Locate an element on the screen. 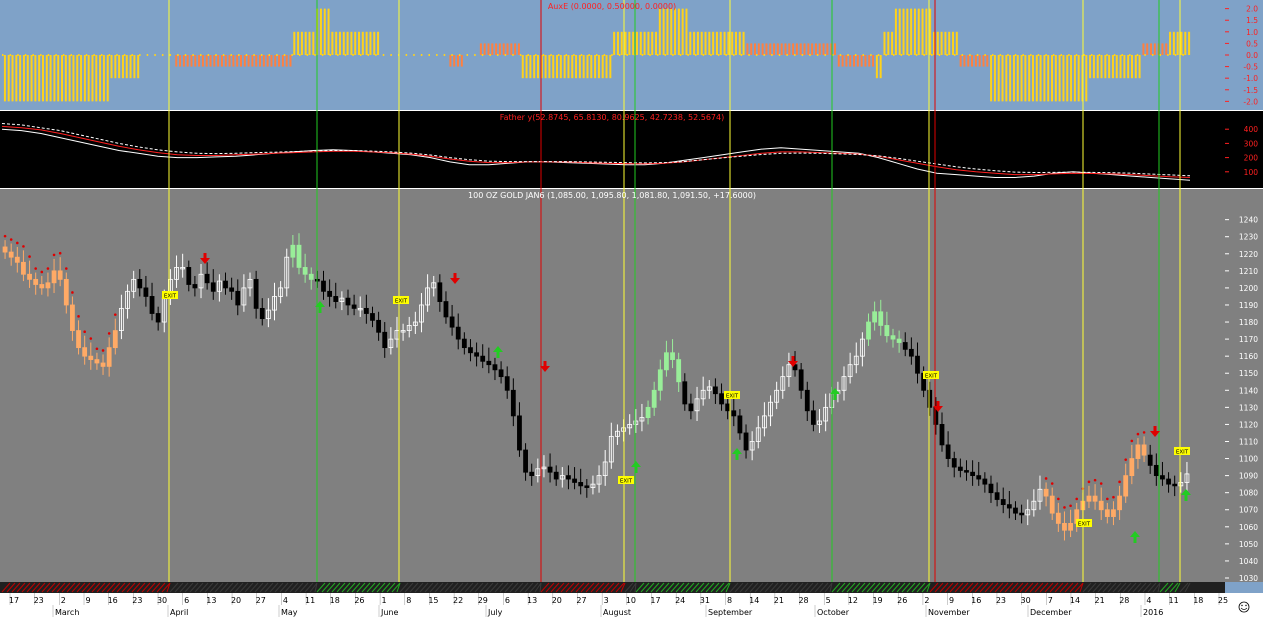 The width and height of the screenshot is (1263, 621). price-tick-label: 1180 is located at coordinates (1248, 322).